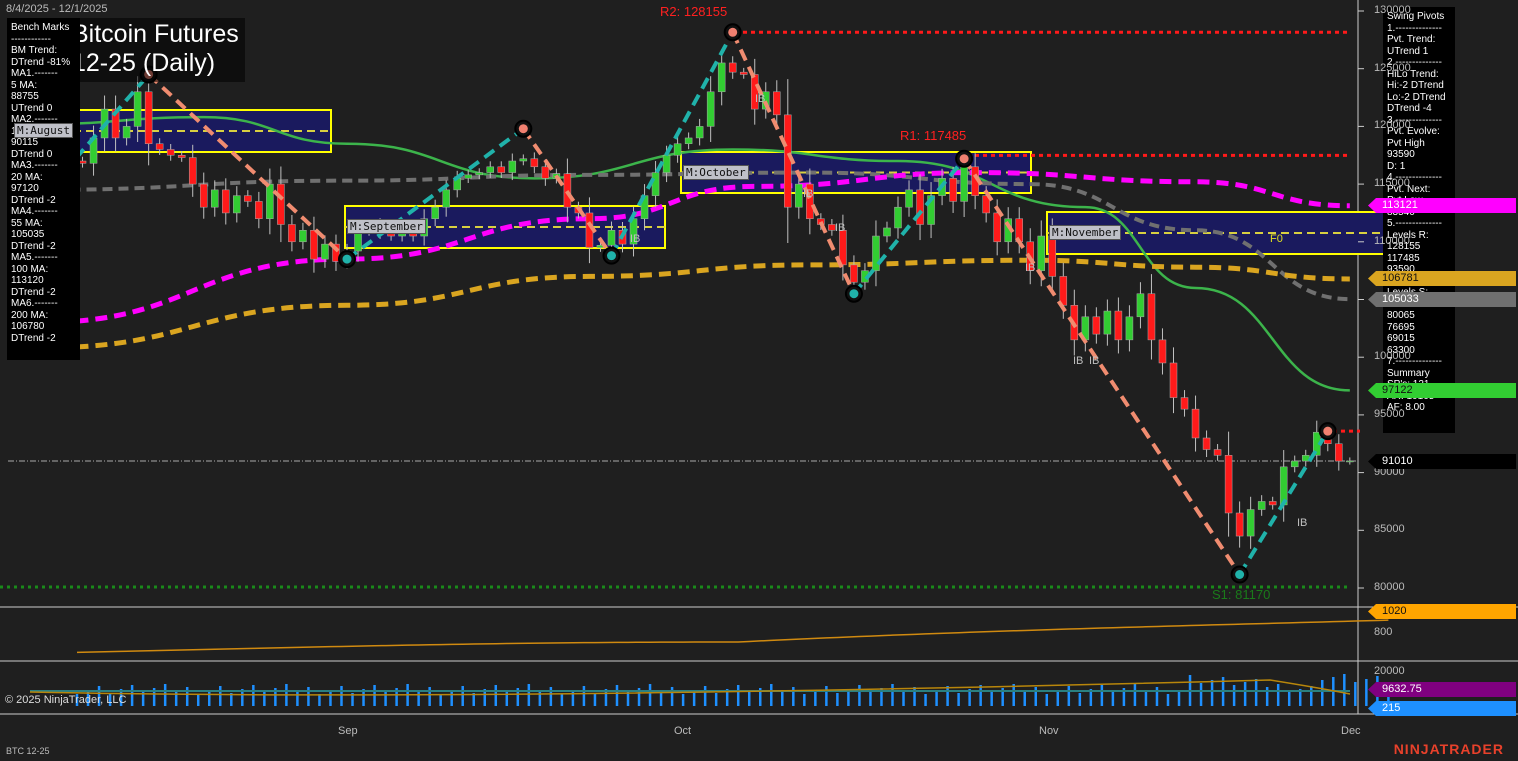  What do you see at coordinates (1392, 240) in the screenshot?
I see `y-tick-label: 110000` at bounding box center [1392, 240].